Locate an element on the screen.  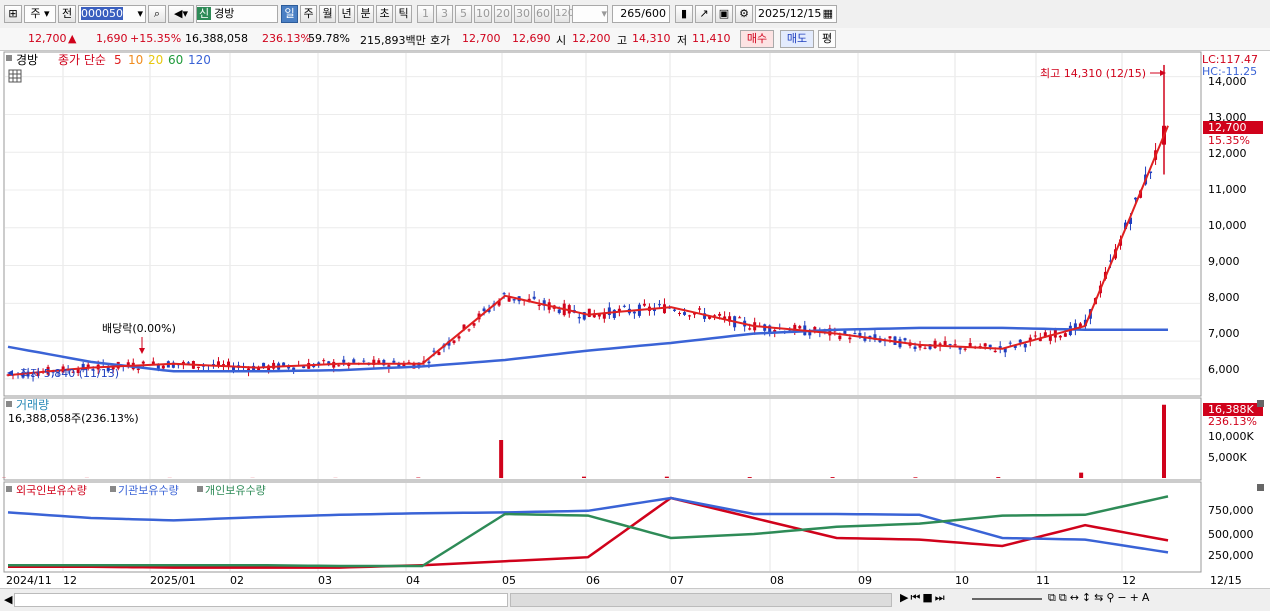
x-tick: 10 is located at coordinates (962, 580).